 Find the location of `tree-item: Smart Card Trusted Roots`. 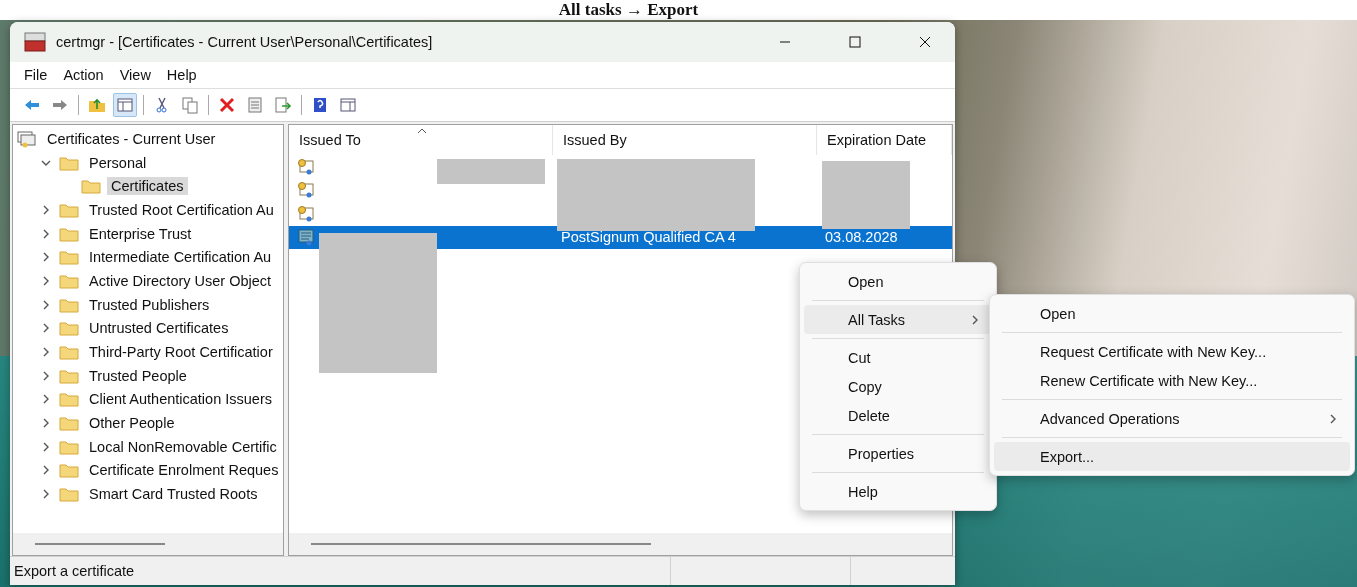

tree-item: Smart Card Trusted Roots is located at coordinates (173, 494).